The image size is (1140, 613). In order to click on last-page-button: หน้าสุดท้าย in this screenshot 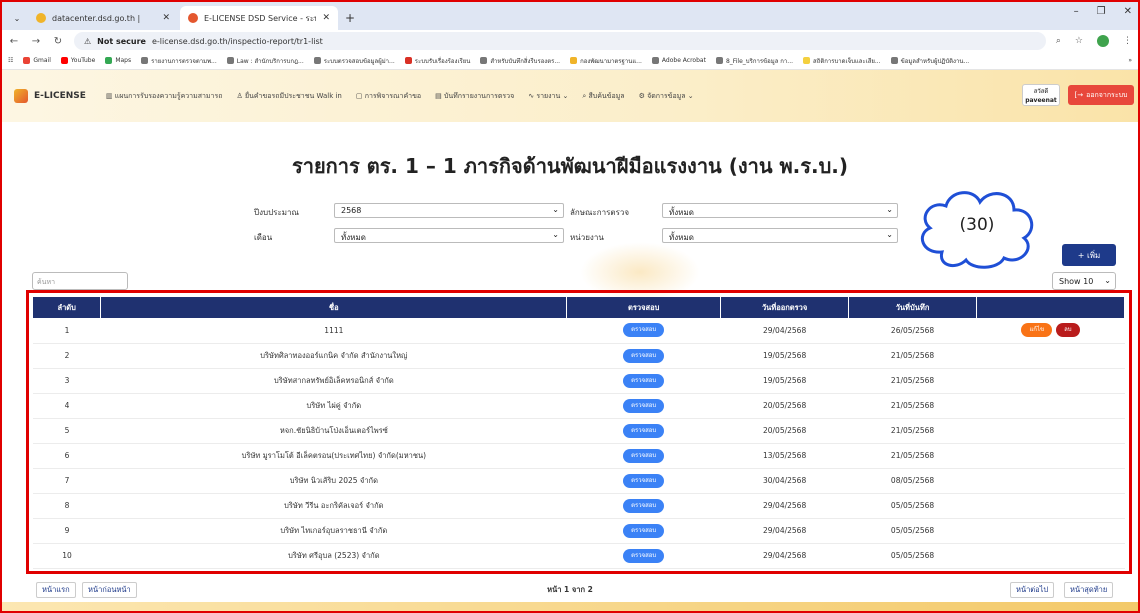, I will do `click(1089, 590)`.